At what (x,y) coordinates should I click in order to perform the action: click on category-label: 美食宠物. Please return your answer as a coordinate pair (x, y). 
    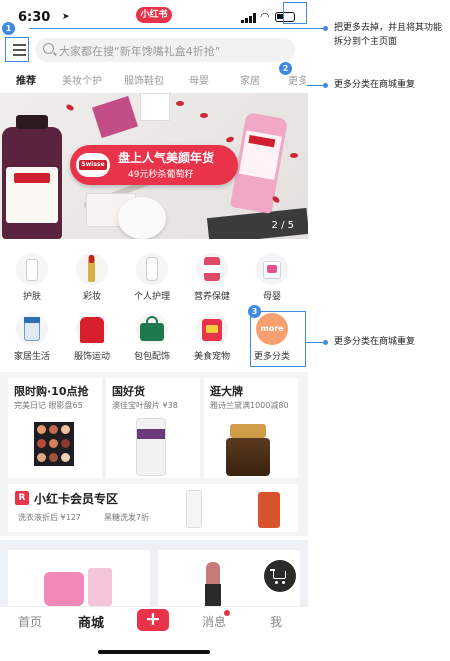
    Looking at the image, I should click on (211, 357).